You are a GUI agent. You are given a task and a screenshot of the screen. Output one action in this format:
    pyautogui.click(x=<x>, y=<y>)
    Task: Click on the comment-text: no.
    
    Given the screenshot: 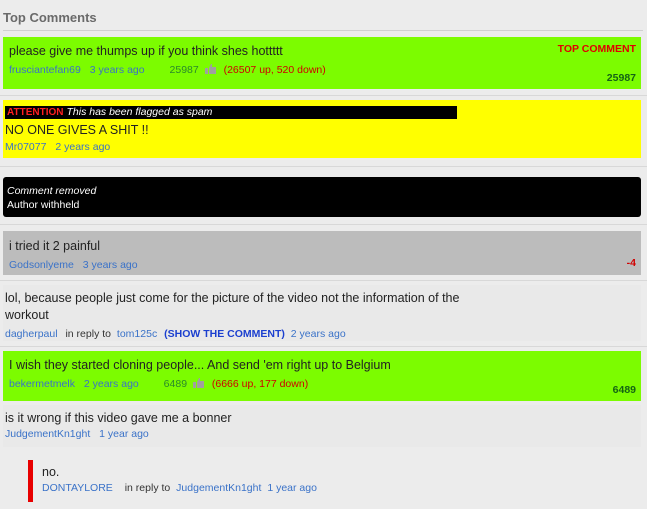 What is the action you would take?
    pyautogui.click(x=51, y=472)
    